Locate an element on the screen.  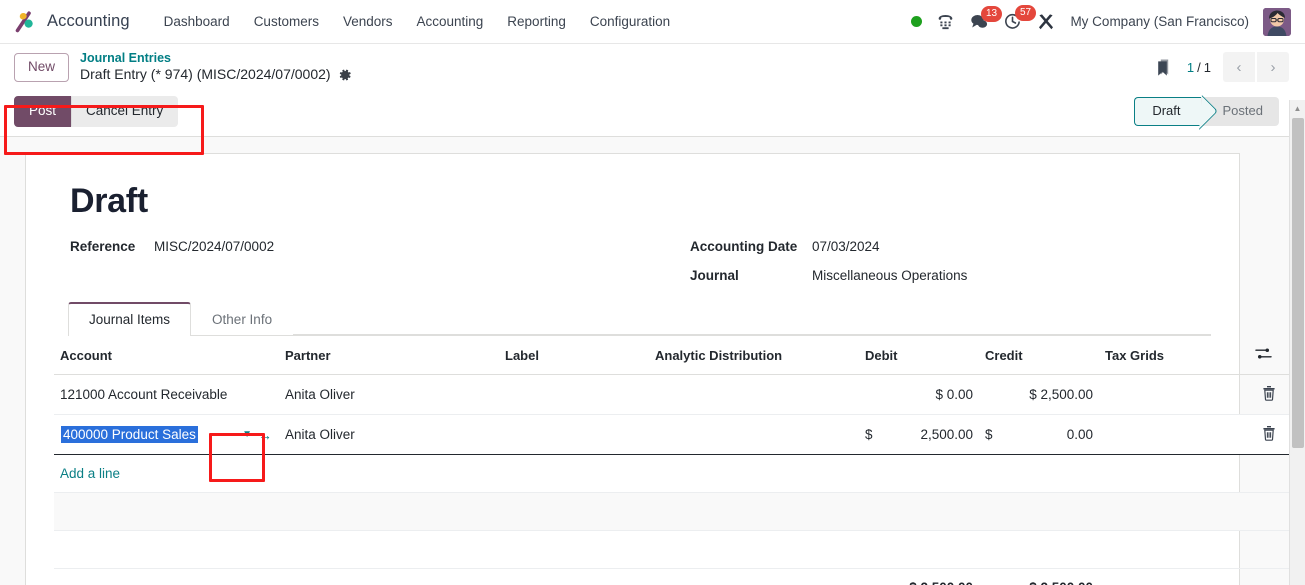
navbar-right-tools: 13 57 My Company (San Francisco) is located at coordinates (1103, 20).